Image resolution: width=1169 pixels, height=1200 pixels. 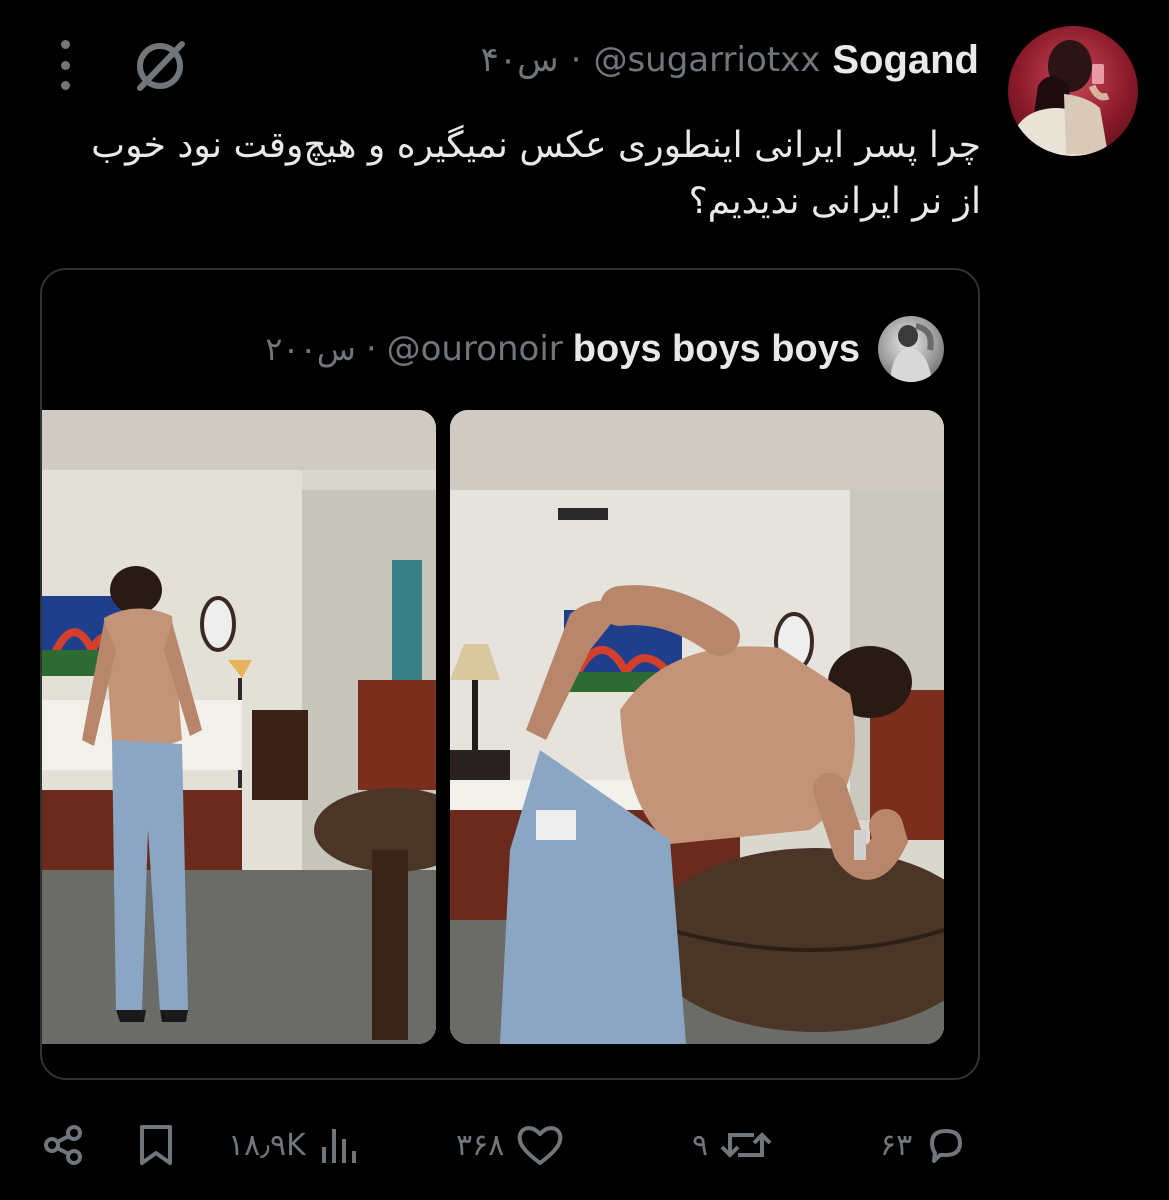 What do you see at coordinates (716, 349) in the screenshot?
I see `quote-author-name: boys boys boys` at bounding box center [716, 349].